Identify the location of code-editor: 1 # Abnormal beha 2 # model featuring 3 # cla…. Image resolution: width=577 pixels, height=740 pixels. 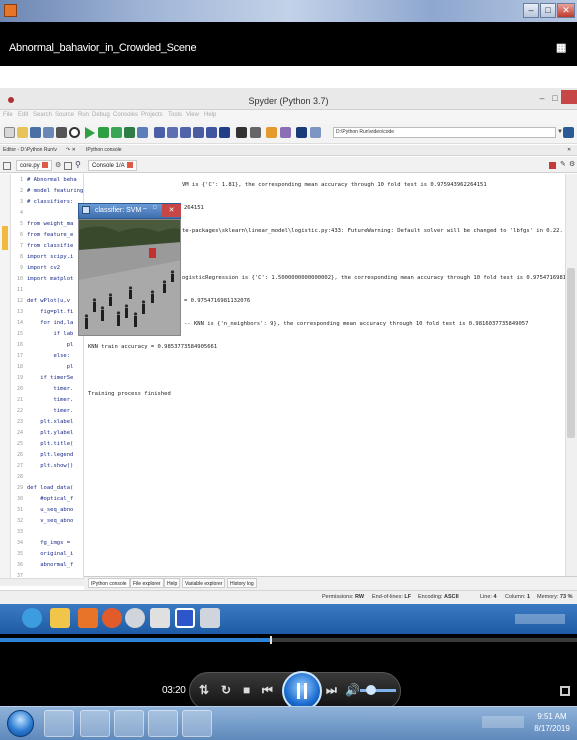
(47, 380).